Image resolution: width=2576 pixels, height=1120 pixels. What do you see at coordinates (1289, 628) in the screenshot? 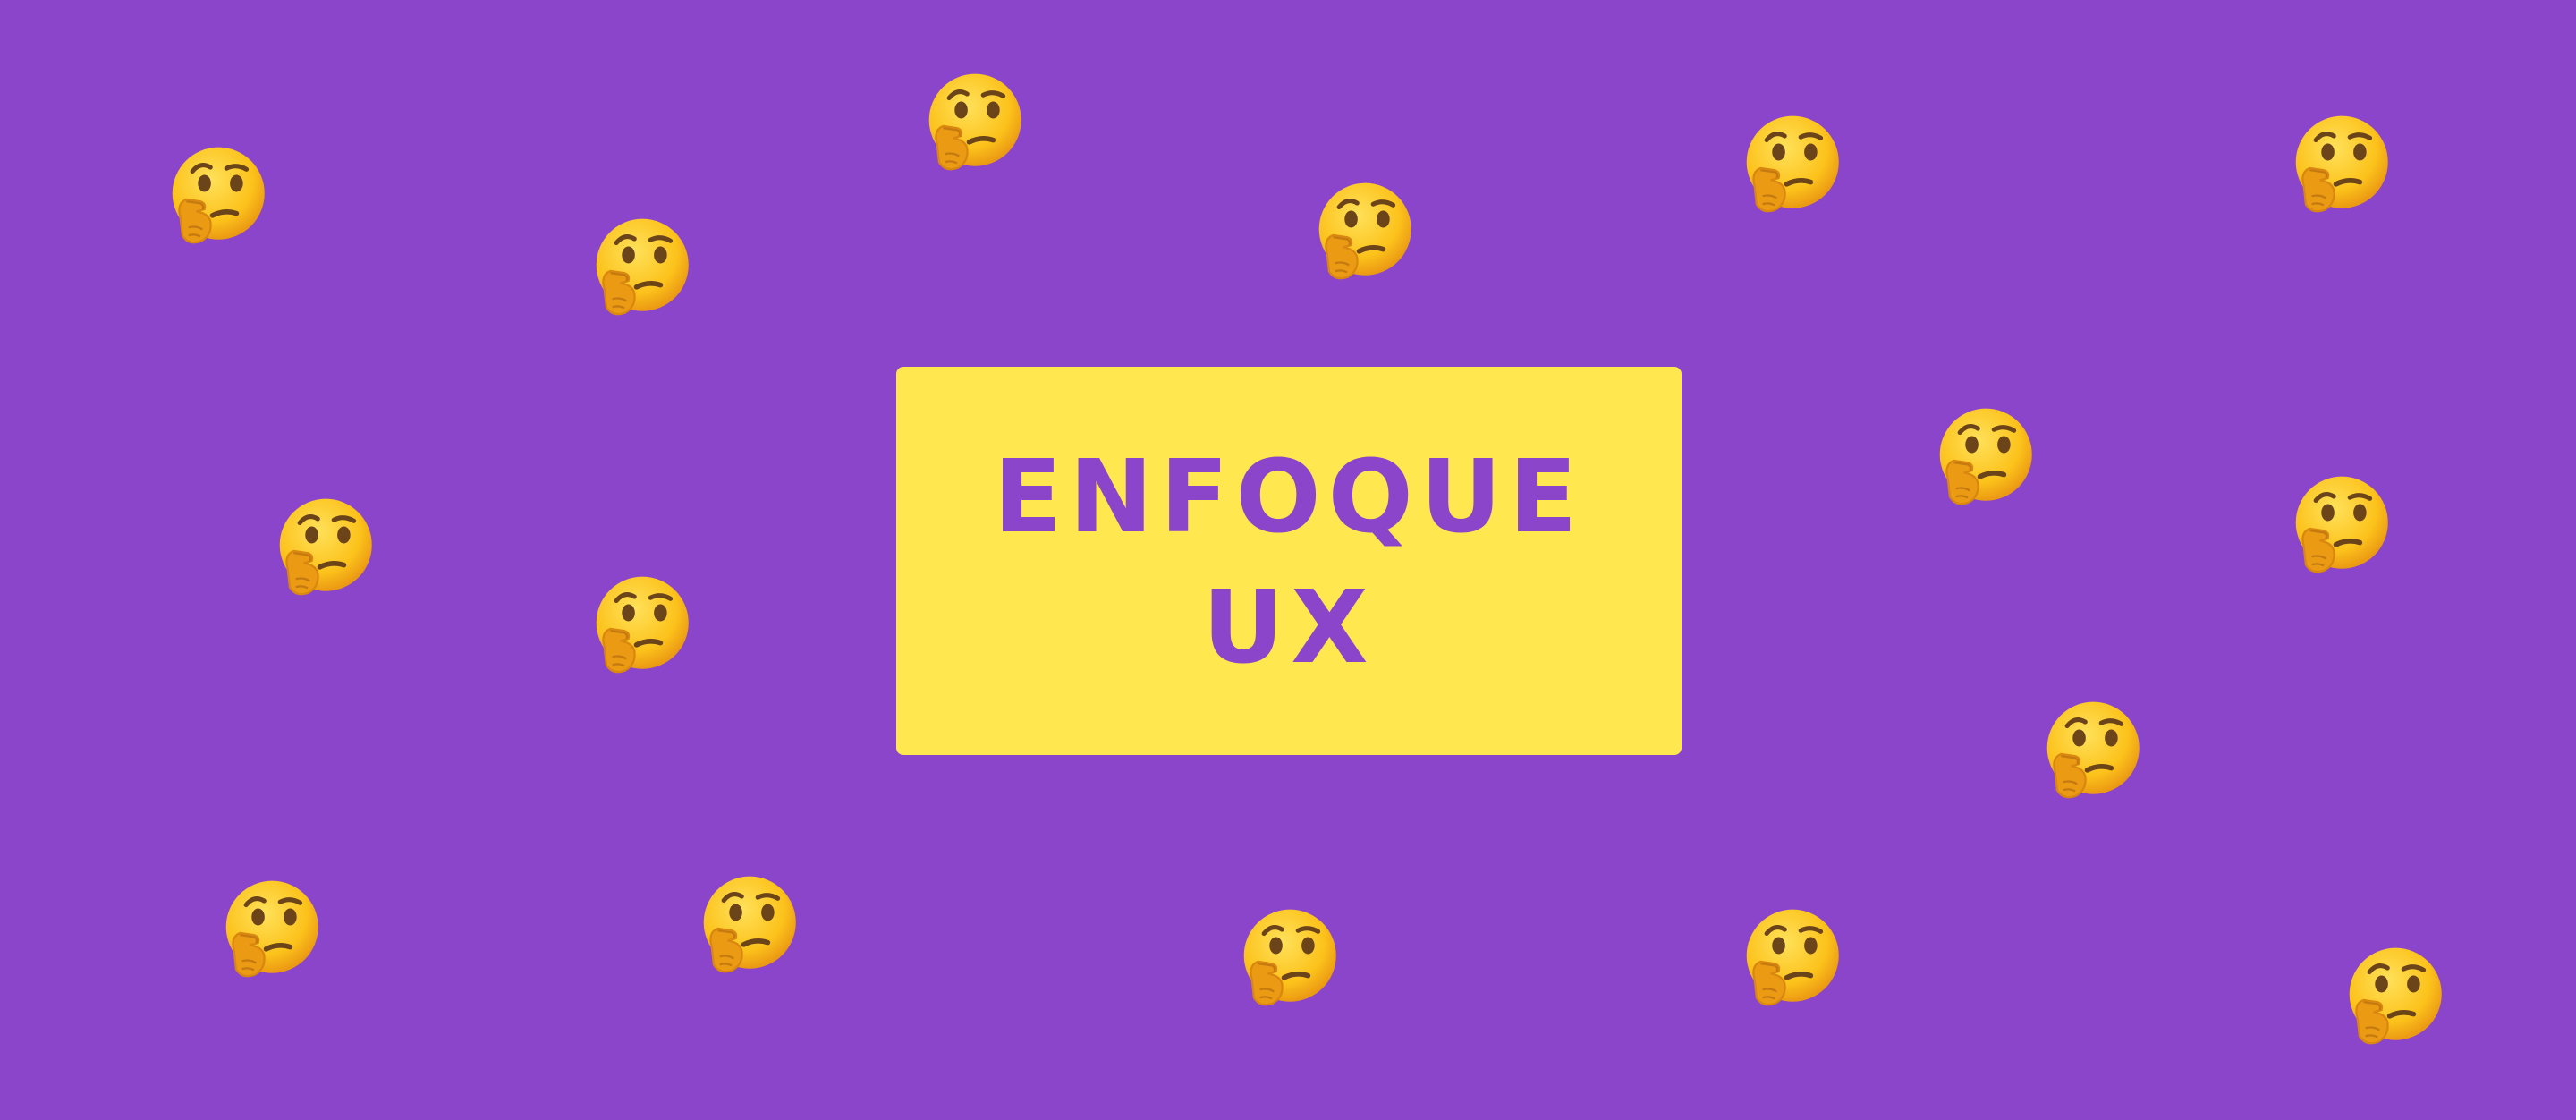
I see `title-line-2: UX` at bounding box center [1289, 628].